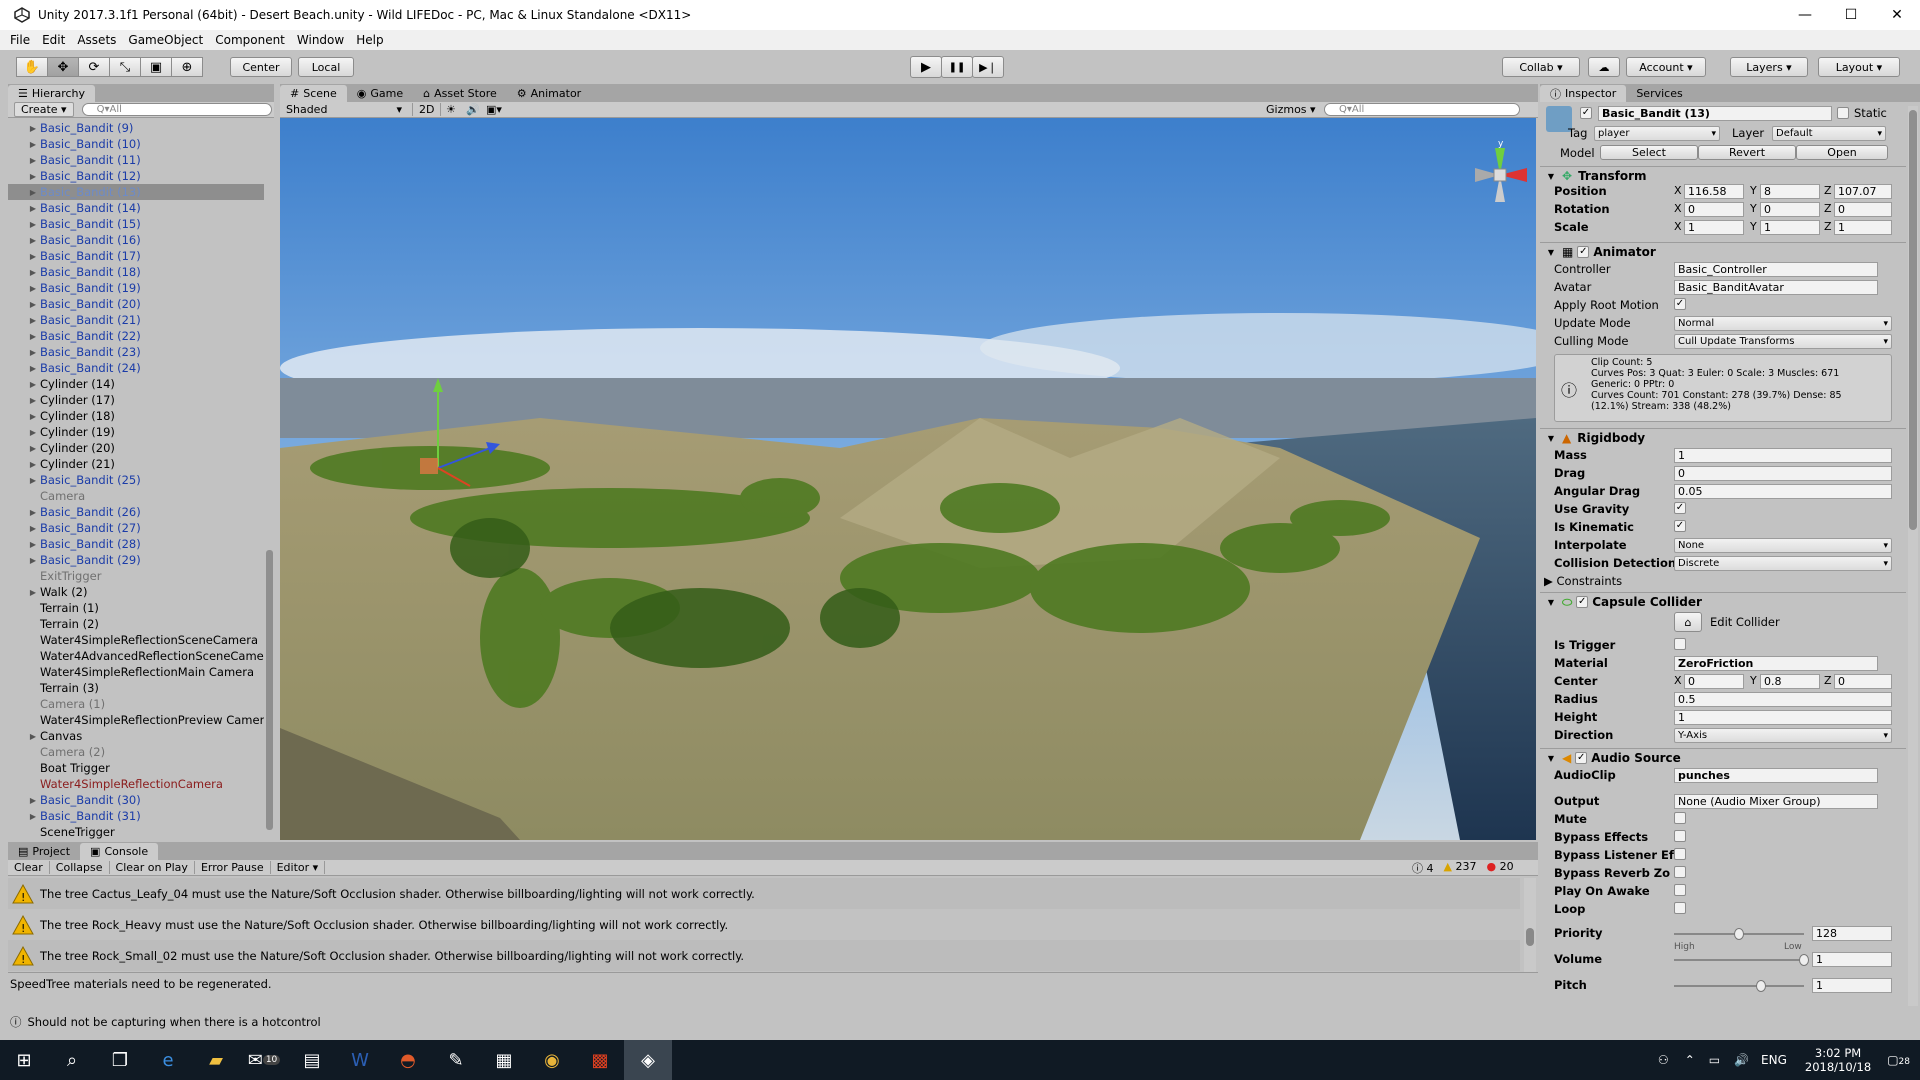 The image size is (1920, 1080). Describe the element at coordinates (94, 67) in the screenshot. I see `rotate-tool-icon: ⟳` at that location.